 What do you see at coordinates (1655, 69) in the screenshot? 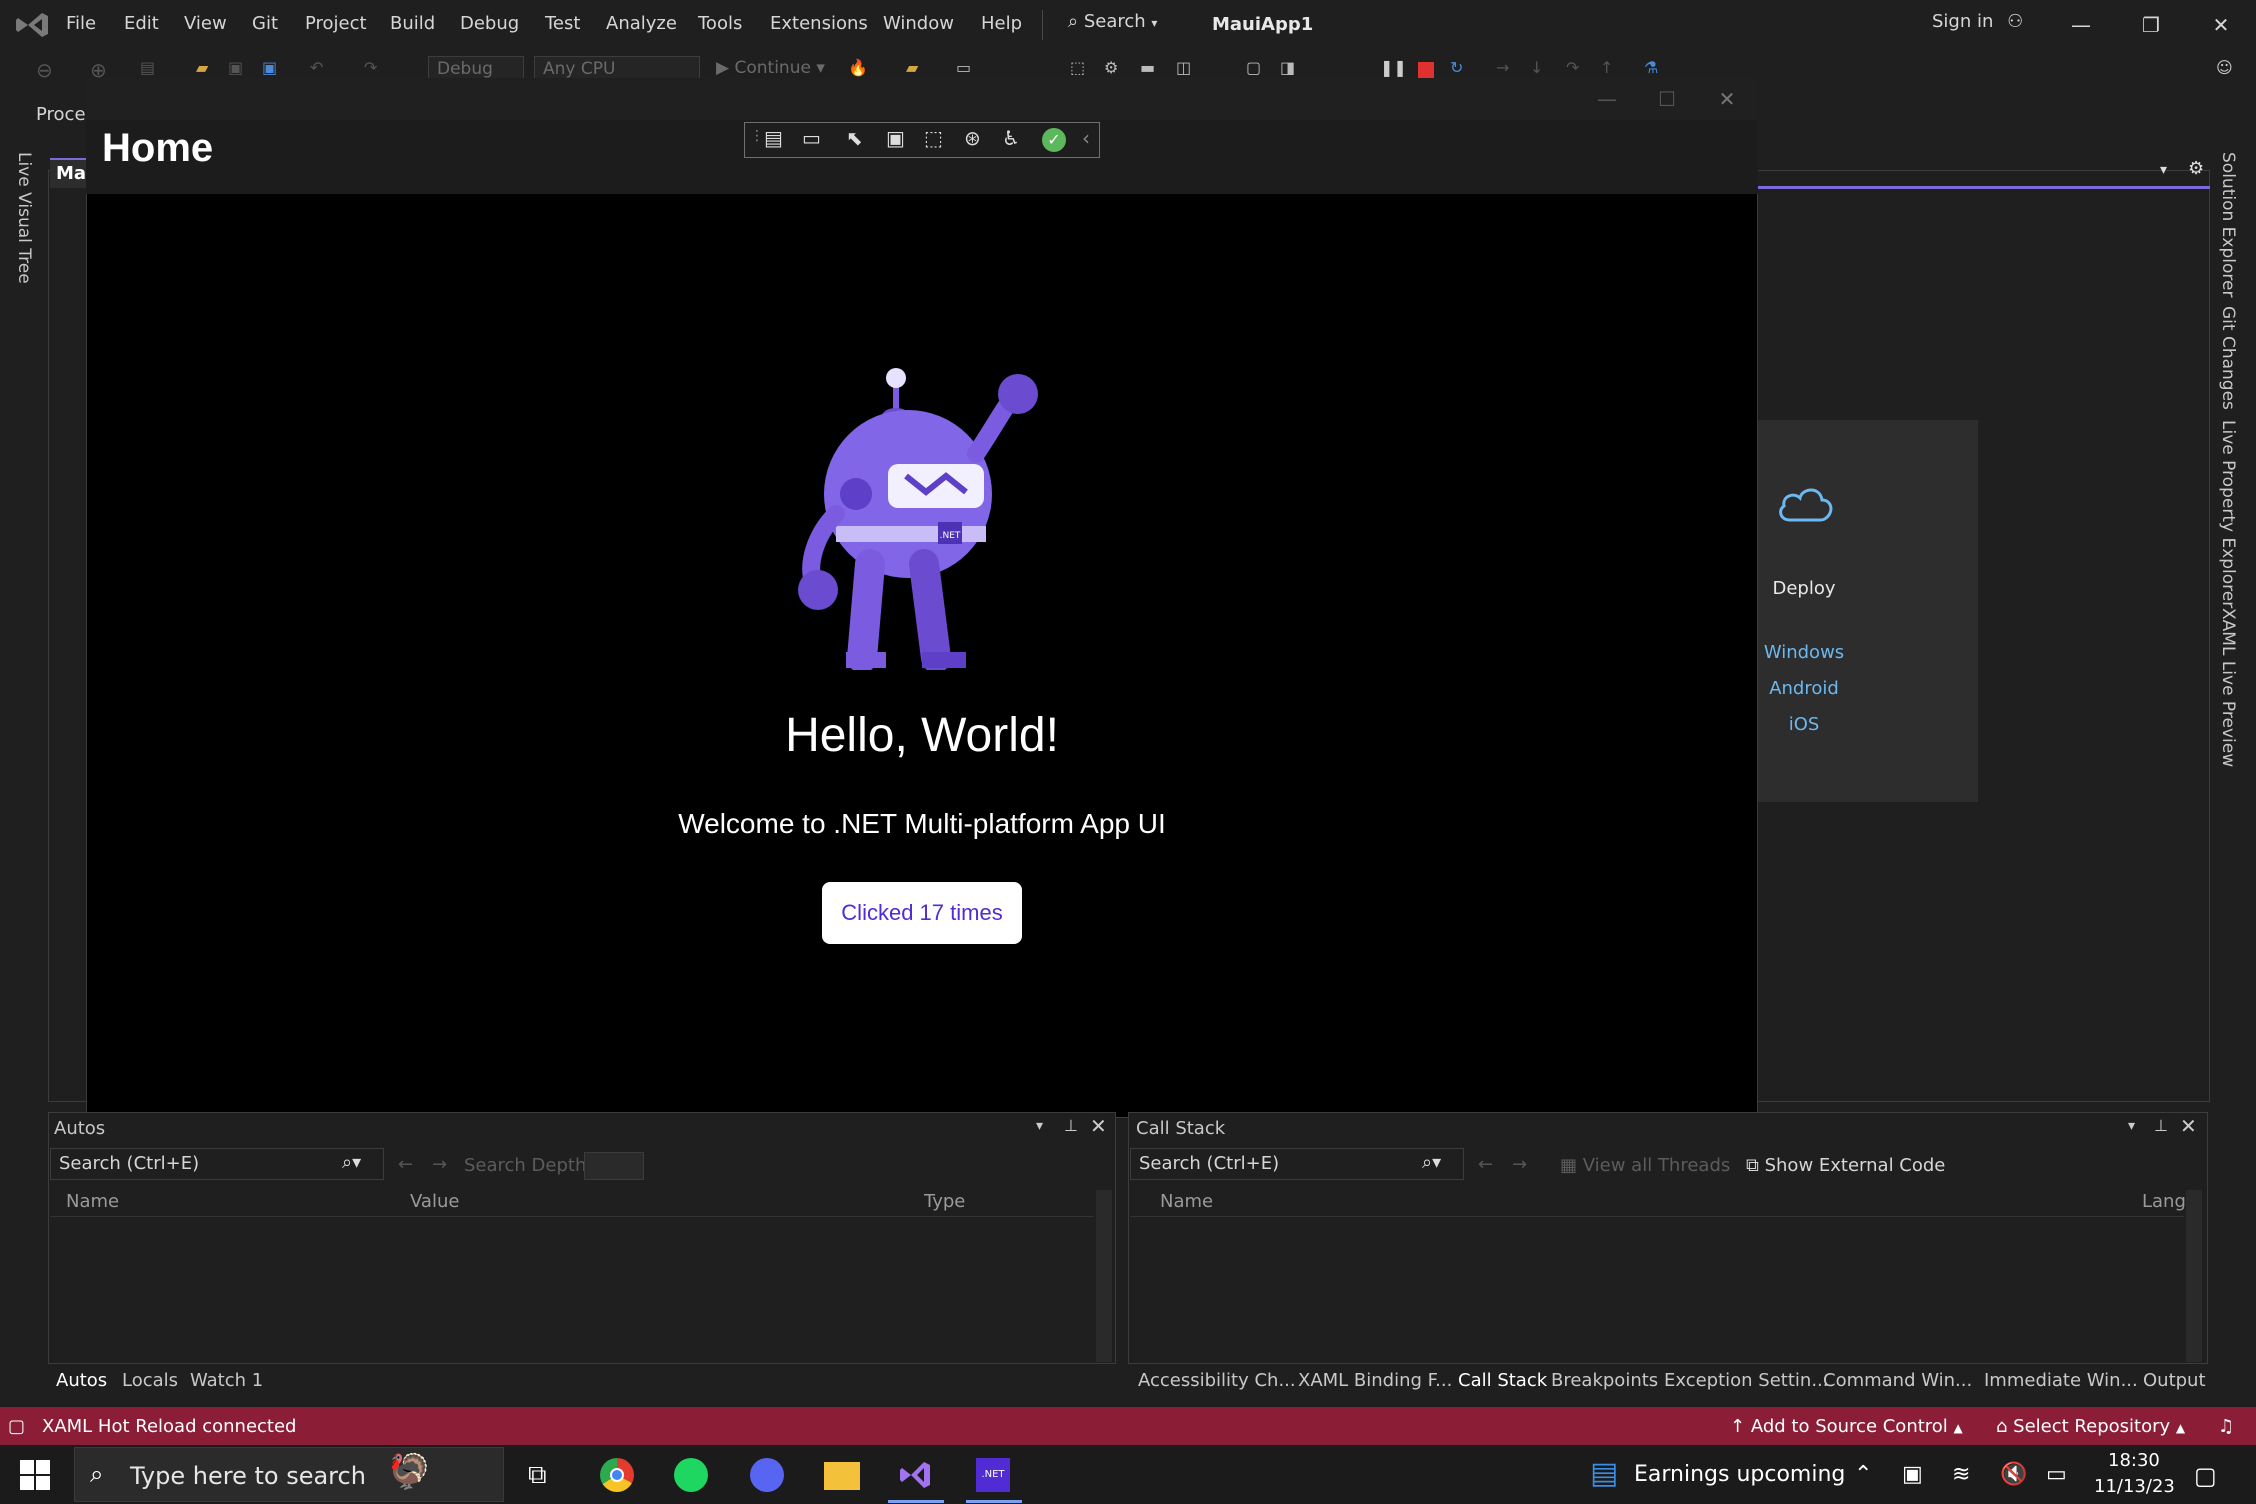
I see `hot-reload-on-save-icon: ⚗` at bounding box center [1655, 69].